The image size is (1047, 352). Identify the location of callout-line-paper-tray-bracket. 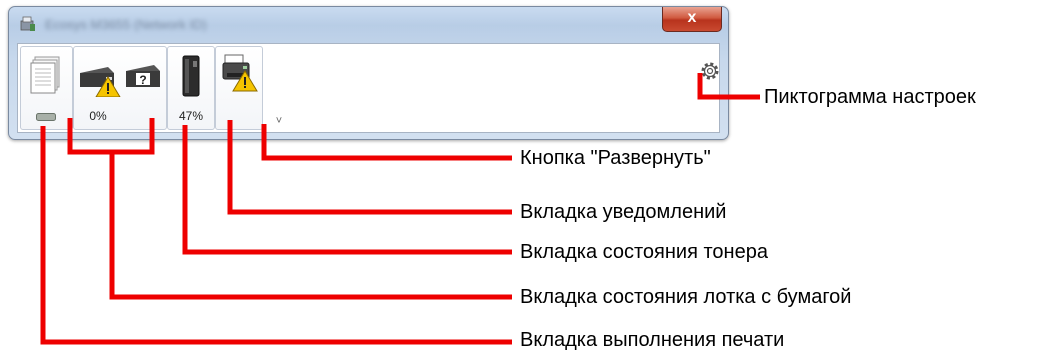
(111, 136).